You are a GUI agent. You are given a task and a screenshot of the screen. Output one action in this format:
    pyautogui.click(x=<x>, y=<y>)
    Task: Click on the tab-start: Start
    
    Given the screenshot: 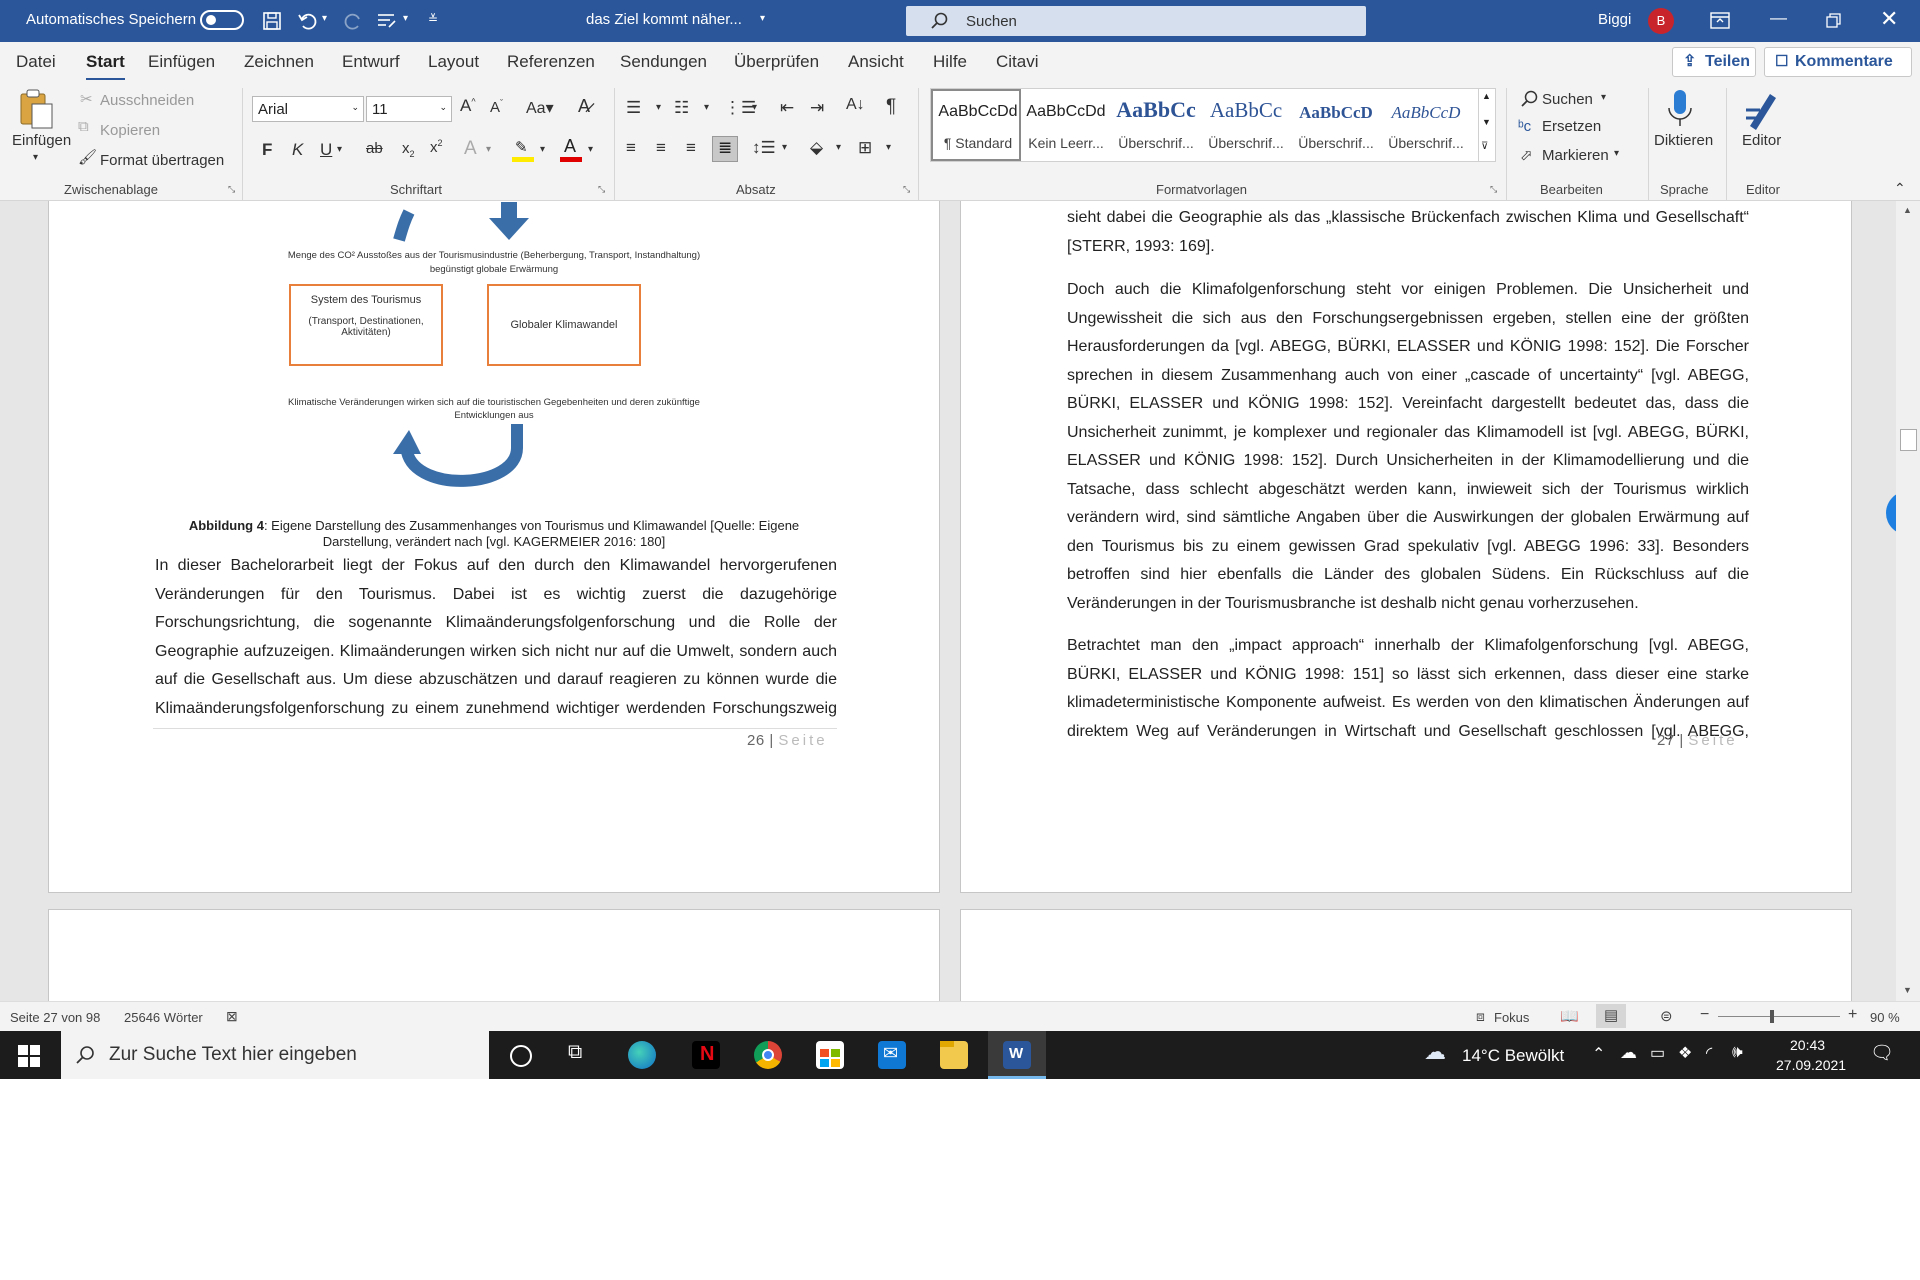 What is the action you would take?
    pyautogui.click(x=105, y=66)
    